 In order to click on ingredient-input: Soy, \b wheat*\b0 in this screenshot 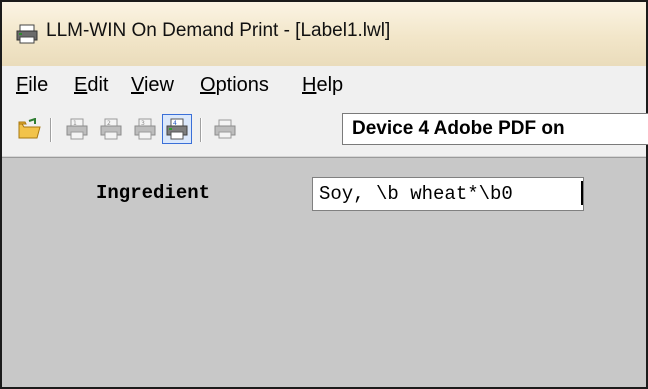, I will do `click(448, 194)`.